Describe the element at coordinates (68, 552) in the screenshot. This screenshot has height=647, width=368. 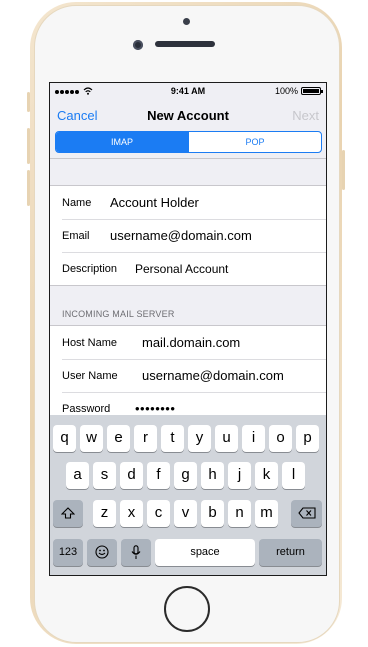
I see `numbers-key: 123` at that location.